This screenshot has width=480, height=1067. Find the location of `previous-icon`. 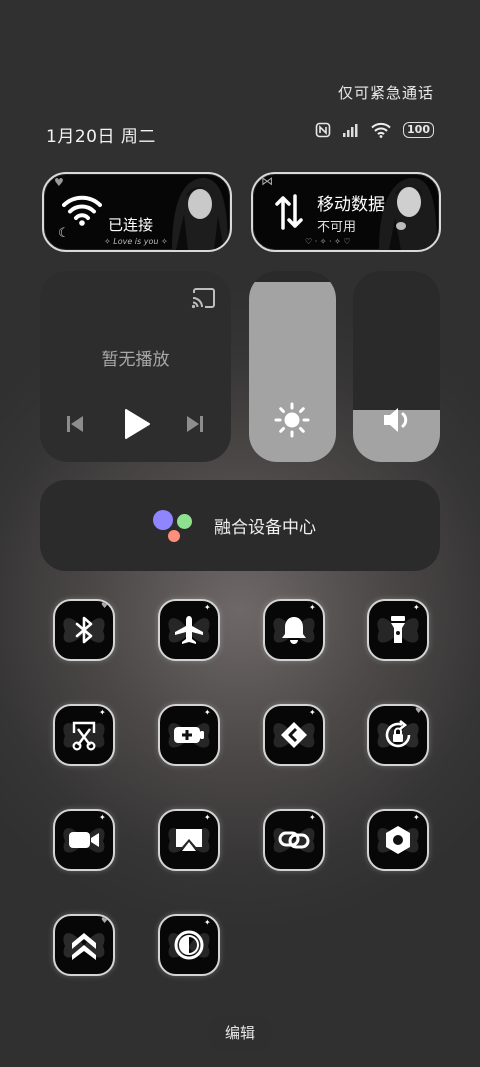

previous-icon is located at coordinates (75, 424).